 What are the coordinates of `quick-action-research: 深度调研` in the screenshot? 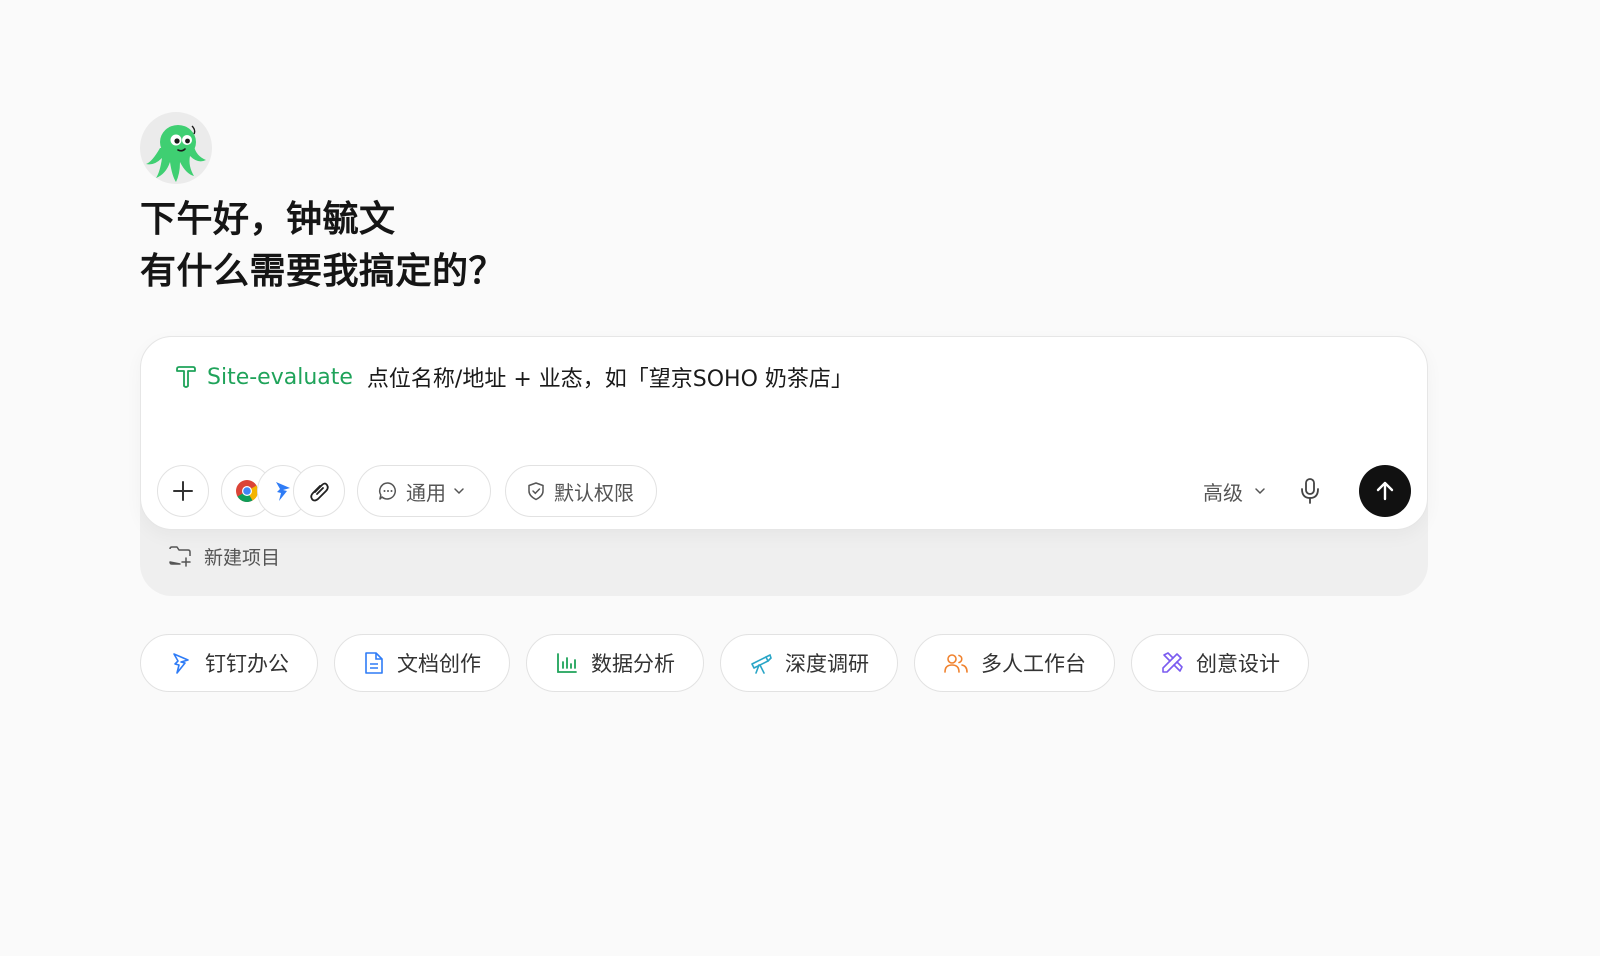 It's located at (809, 663).